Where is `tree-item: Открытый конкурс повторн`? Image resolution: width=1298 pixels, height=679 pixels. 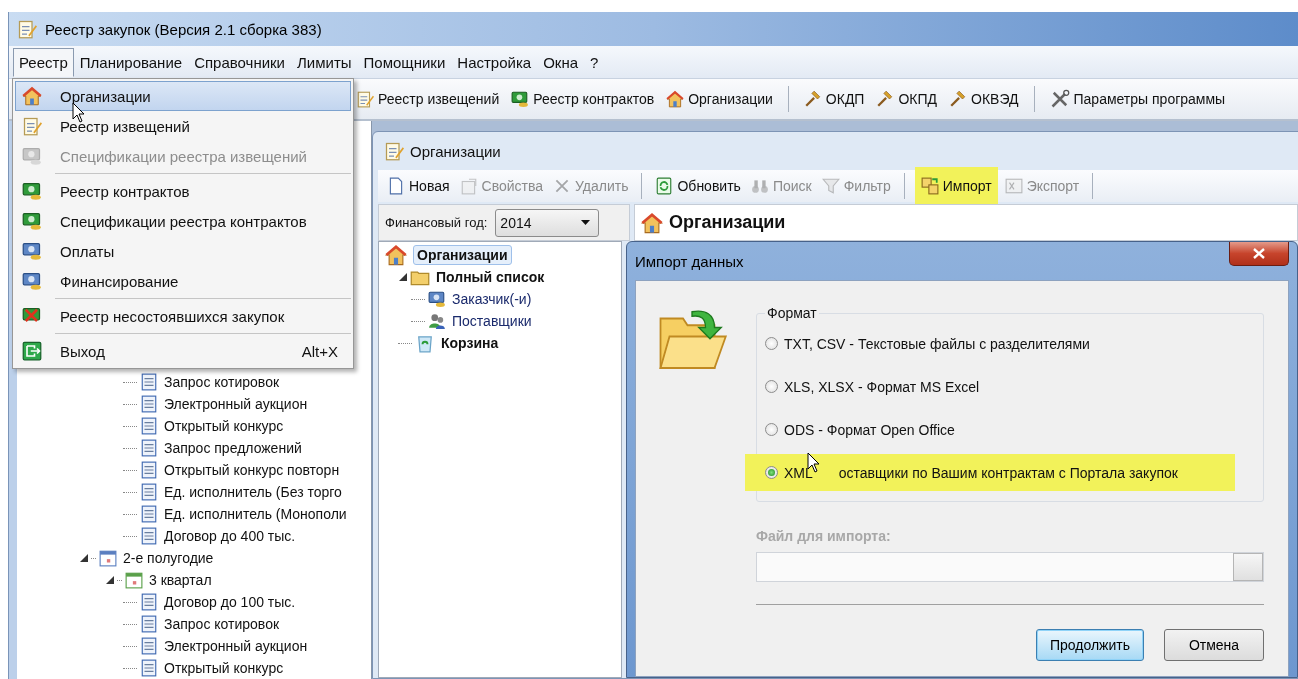 tree-item: Открытый конкурс повторн is located at coordinates (252, 470).